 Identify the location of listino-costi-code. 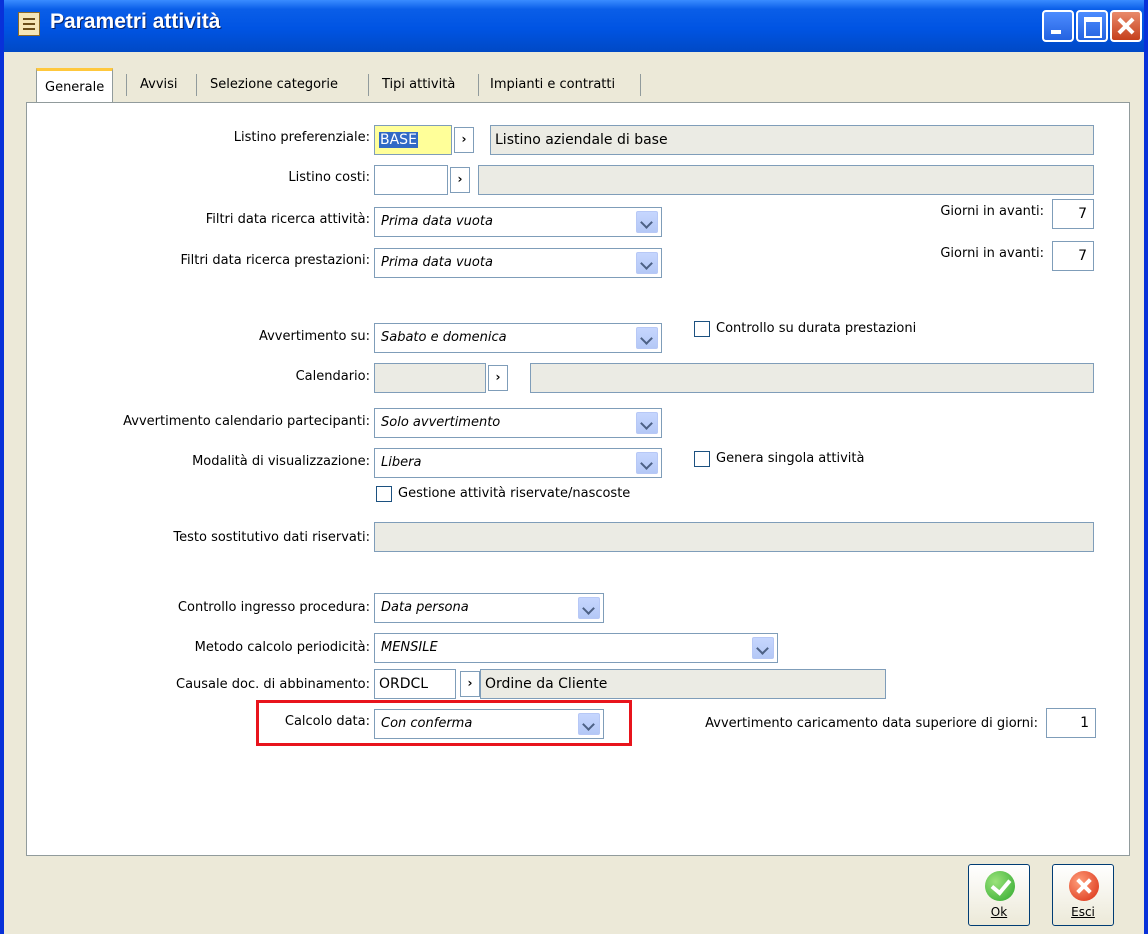
(411, 180).